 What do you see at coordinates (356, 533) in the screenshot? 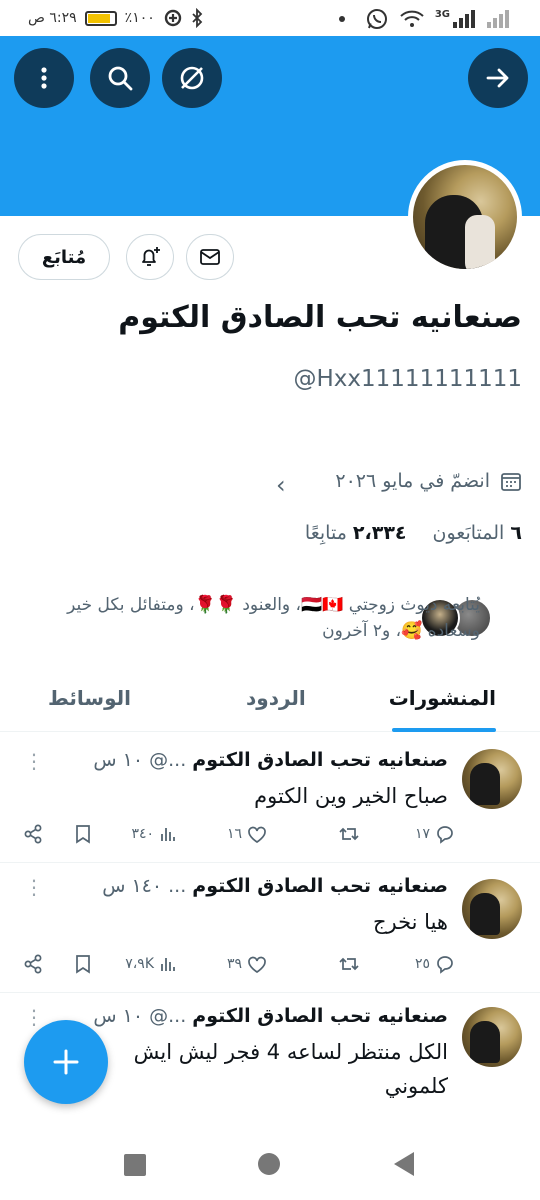
I see `following-stat: ٢،٣٣٤ متابِعًا` at bounding box center [356, 533].